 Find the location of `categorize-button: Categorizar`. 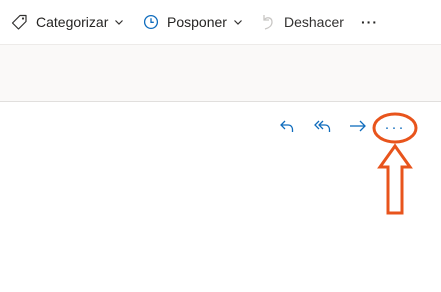

categorize-button: Categorizar is located at coordinates (67, 22).